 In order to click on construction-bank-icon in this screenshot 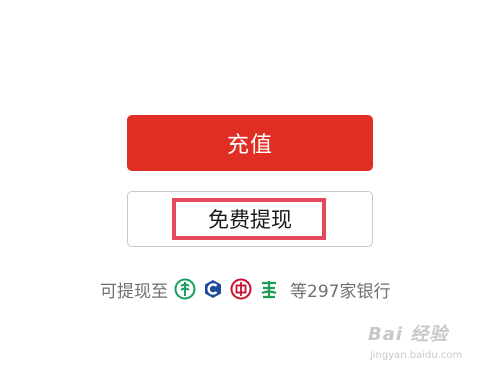, I will do `click(269, 289)`.